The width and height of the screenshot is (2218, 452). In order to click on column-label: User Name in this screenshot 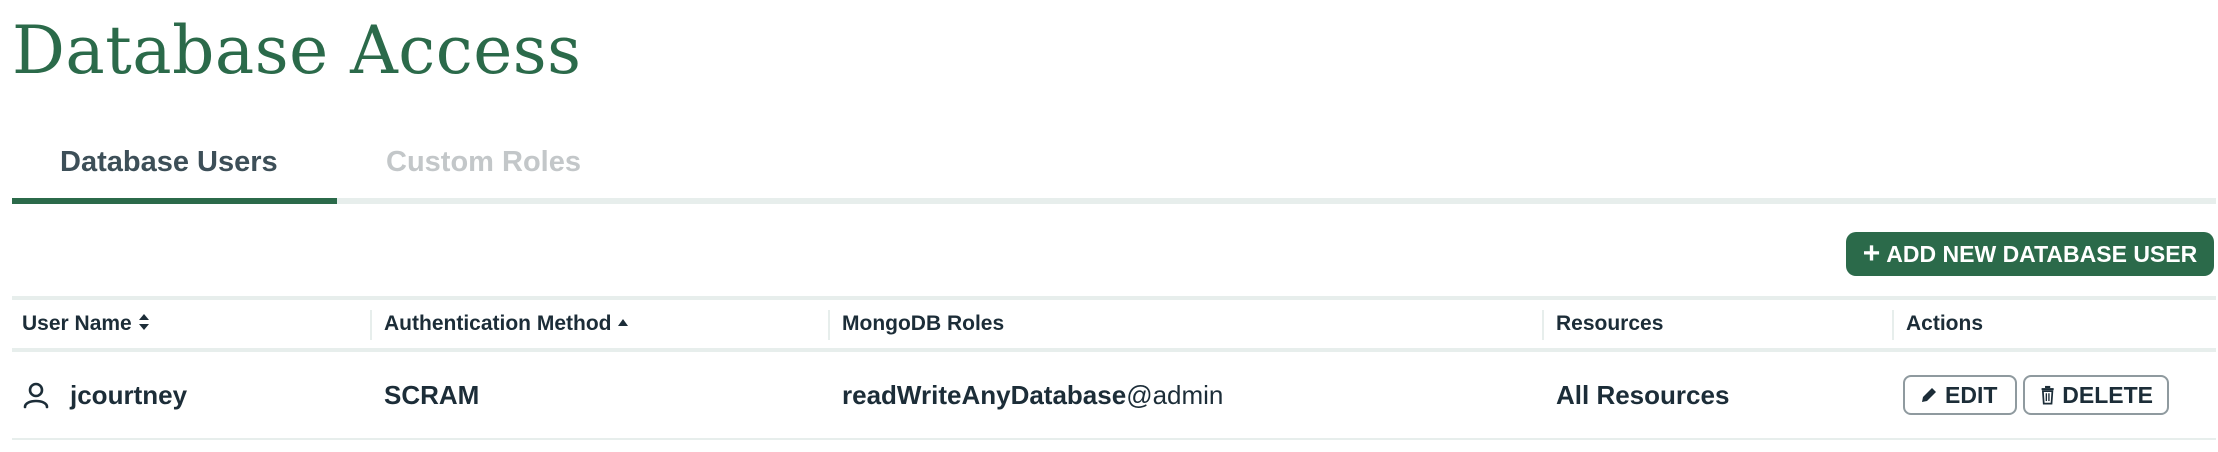, I will do `click(77, 323)`.